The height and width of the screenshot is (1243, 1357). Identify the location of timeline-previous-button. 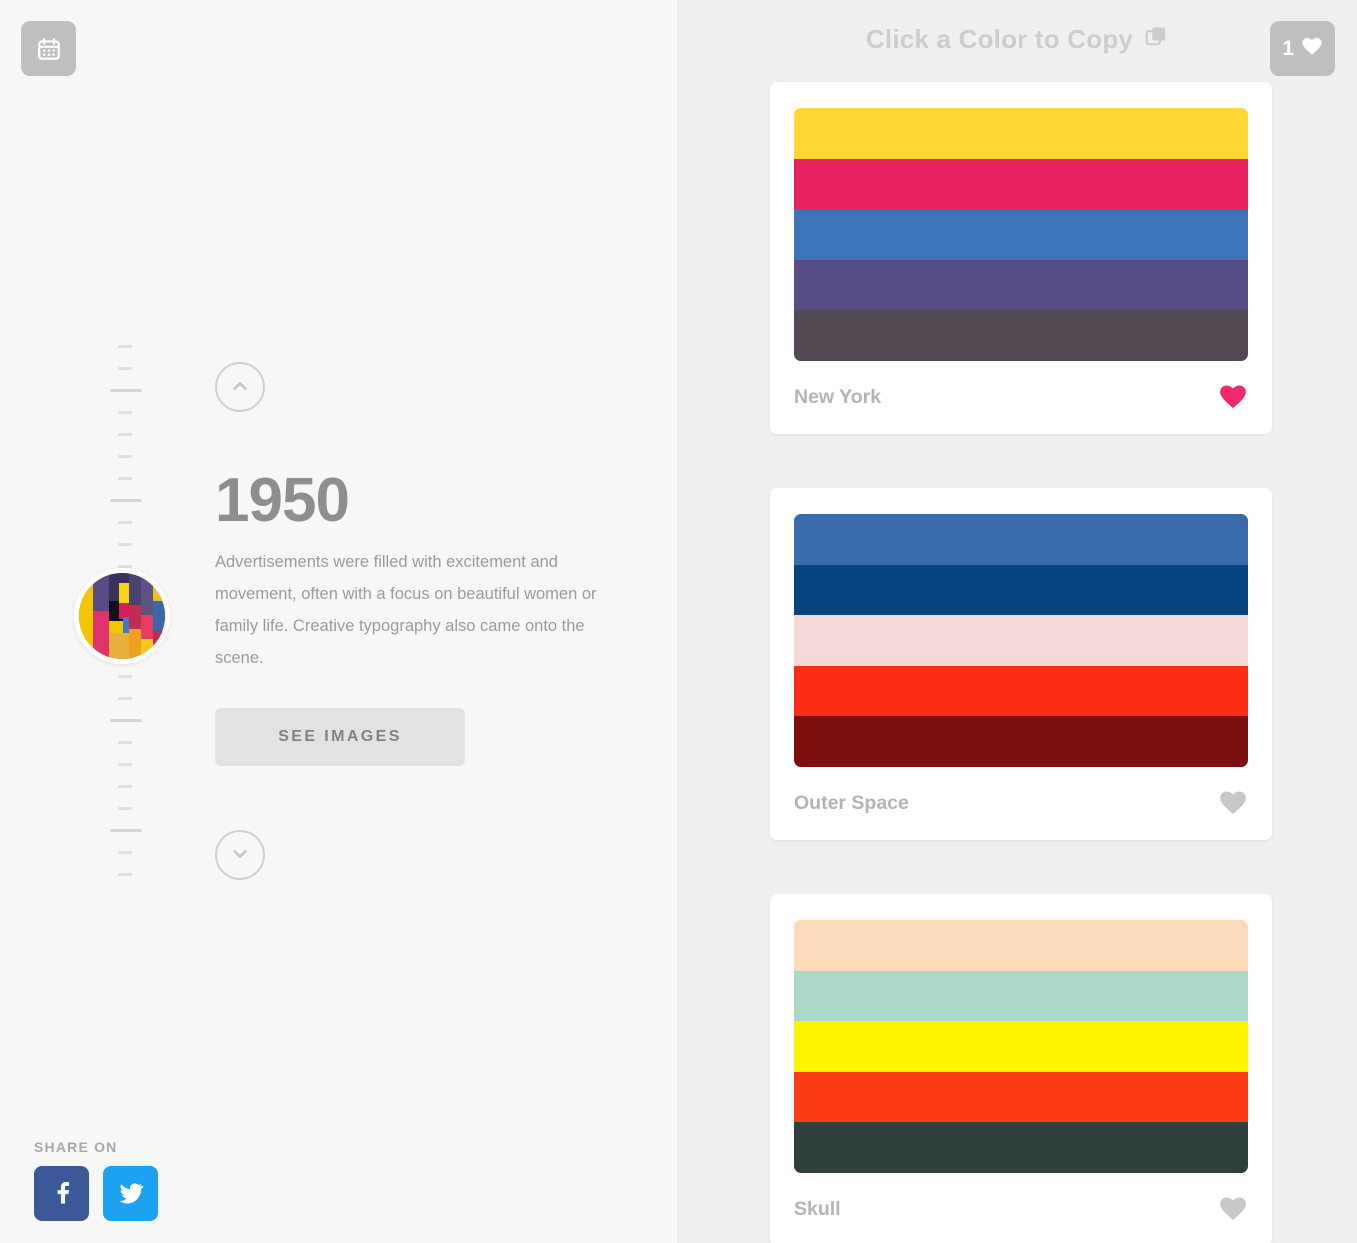
(240, 387).